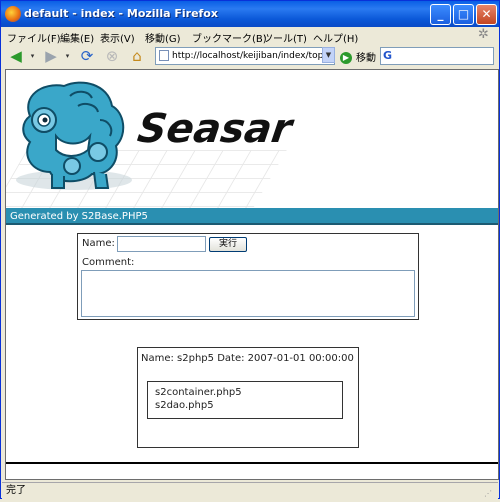 Image resolution: width=500 pixels, height=502 pixels. I want to click on home-icon: ⌂, so click(137, 56).